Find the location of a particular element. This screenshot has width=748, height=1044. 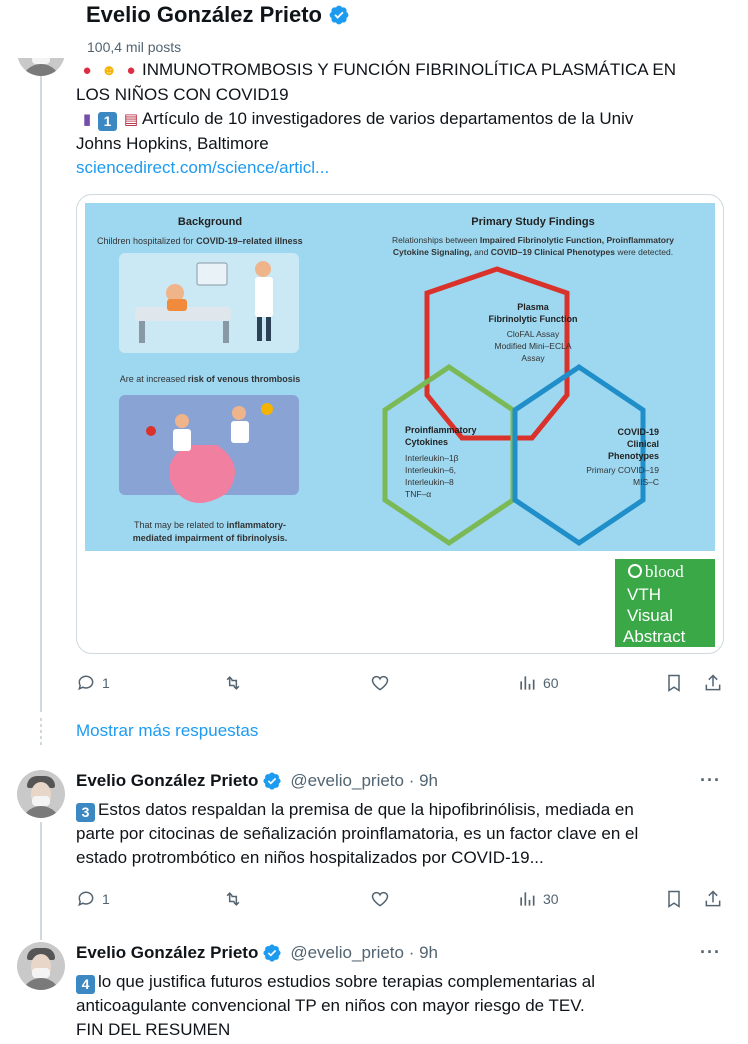

keycap-number-icon: 3 is located at coordinates (85, 812).